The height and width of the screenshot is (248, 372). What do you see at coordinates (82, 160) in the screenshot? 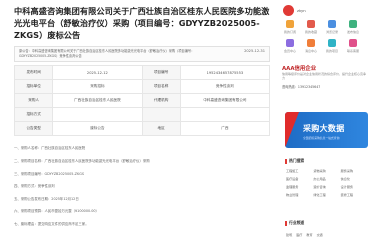
I see `body-line: 二、采购项目名称：广西壮族自治区桂东人民医院多功能激光光电平台（舒敏治疗仪）采购` at bounding box center [82, 160].